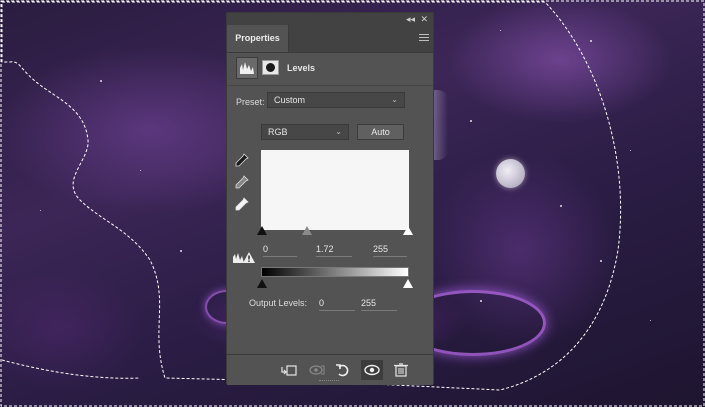 This screenshot has height=407, width=705. Describe the element at coordinates (290, 100) in the screenshot. I see `preset-value: Custom` at that location.